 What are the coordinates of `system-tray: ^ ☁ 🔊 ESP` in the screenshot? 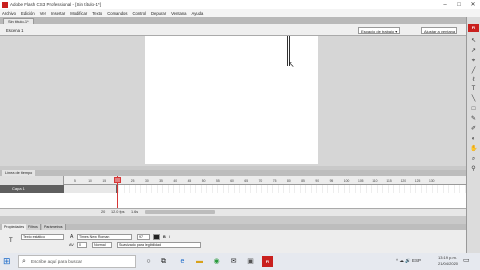 It's located at (408, 261).